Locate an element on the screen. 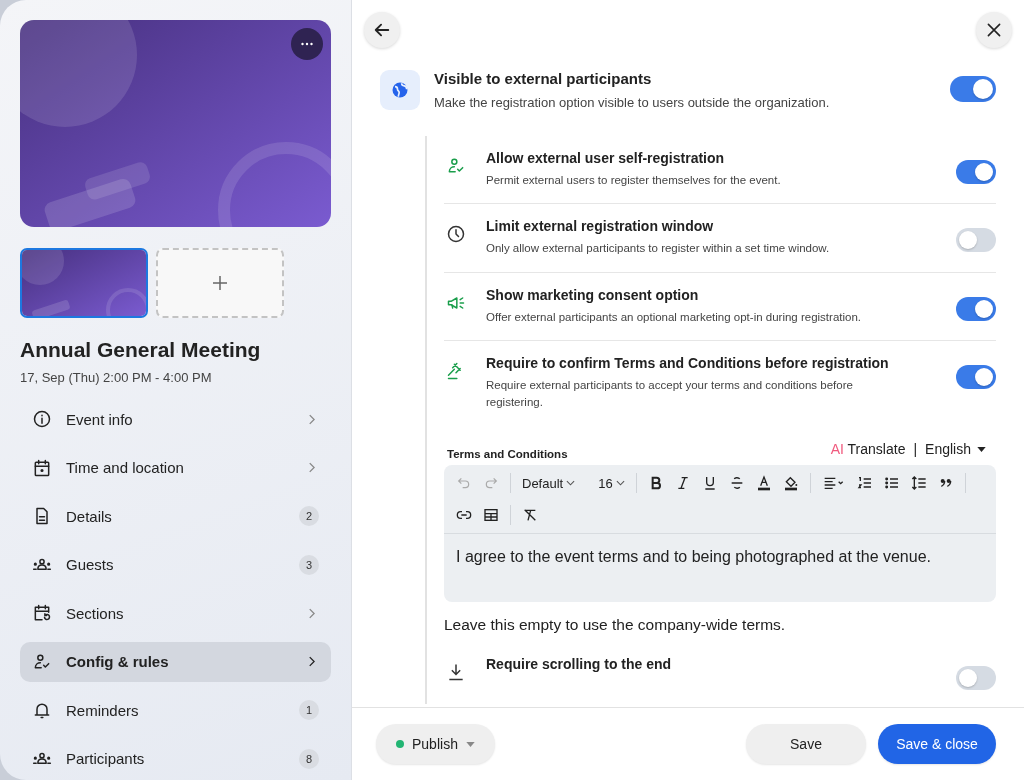 The image size is (1024, 780). nav-item: Event info is located at coordinates (175, 419).